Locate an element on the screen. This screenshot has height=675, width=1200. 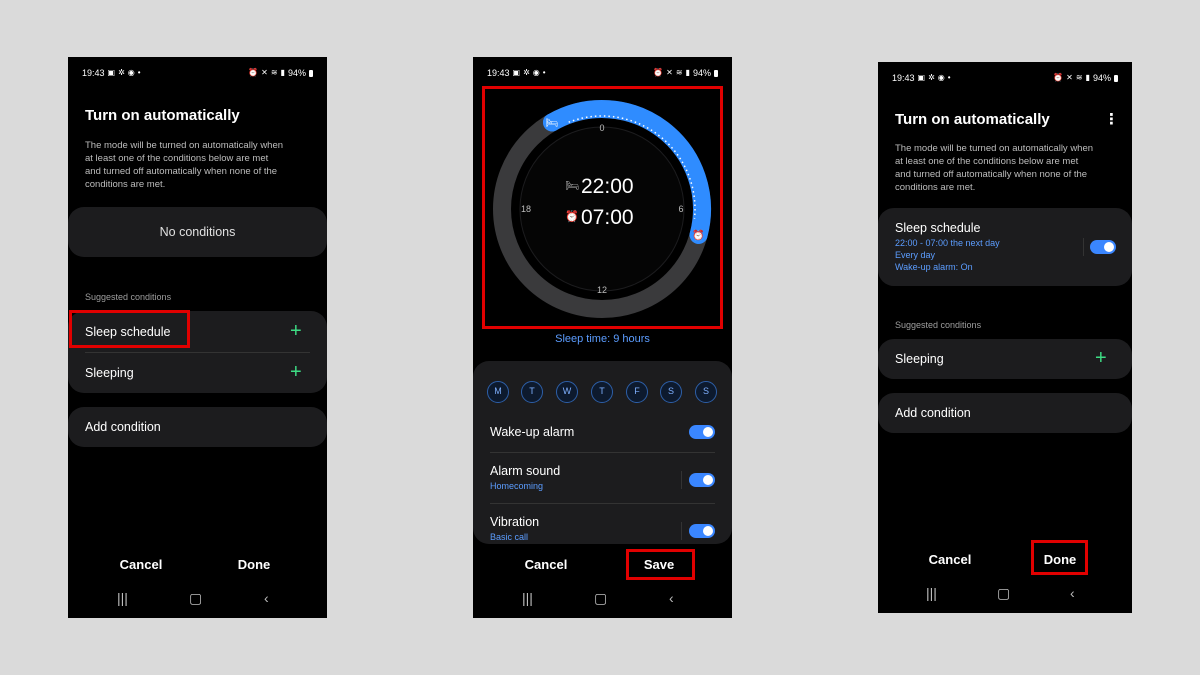
day-thursday: T is located at coordinates (602, 392).